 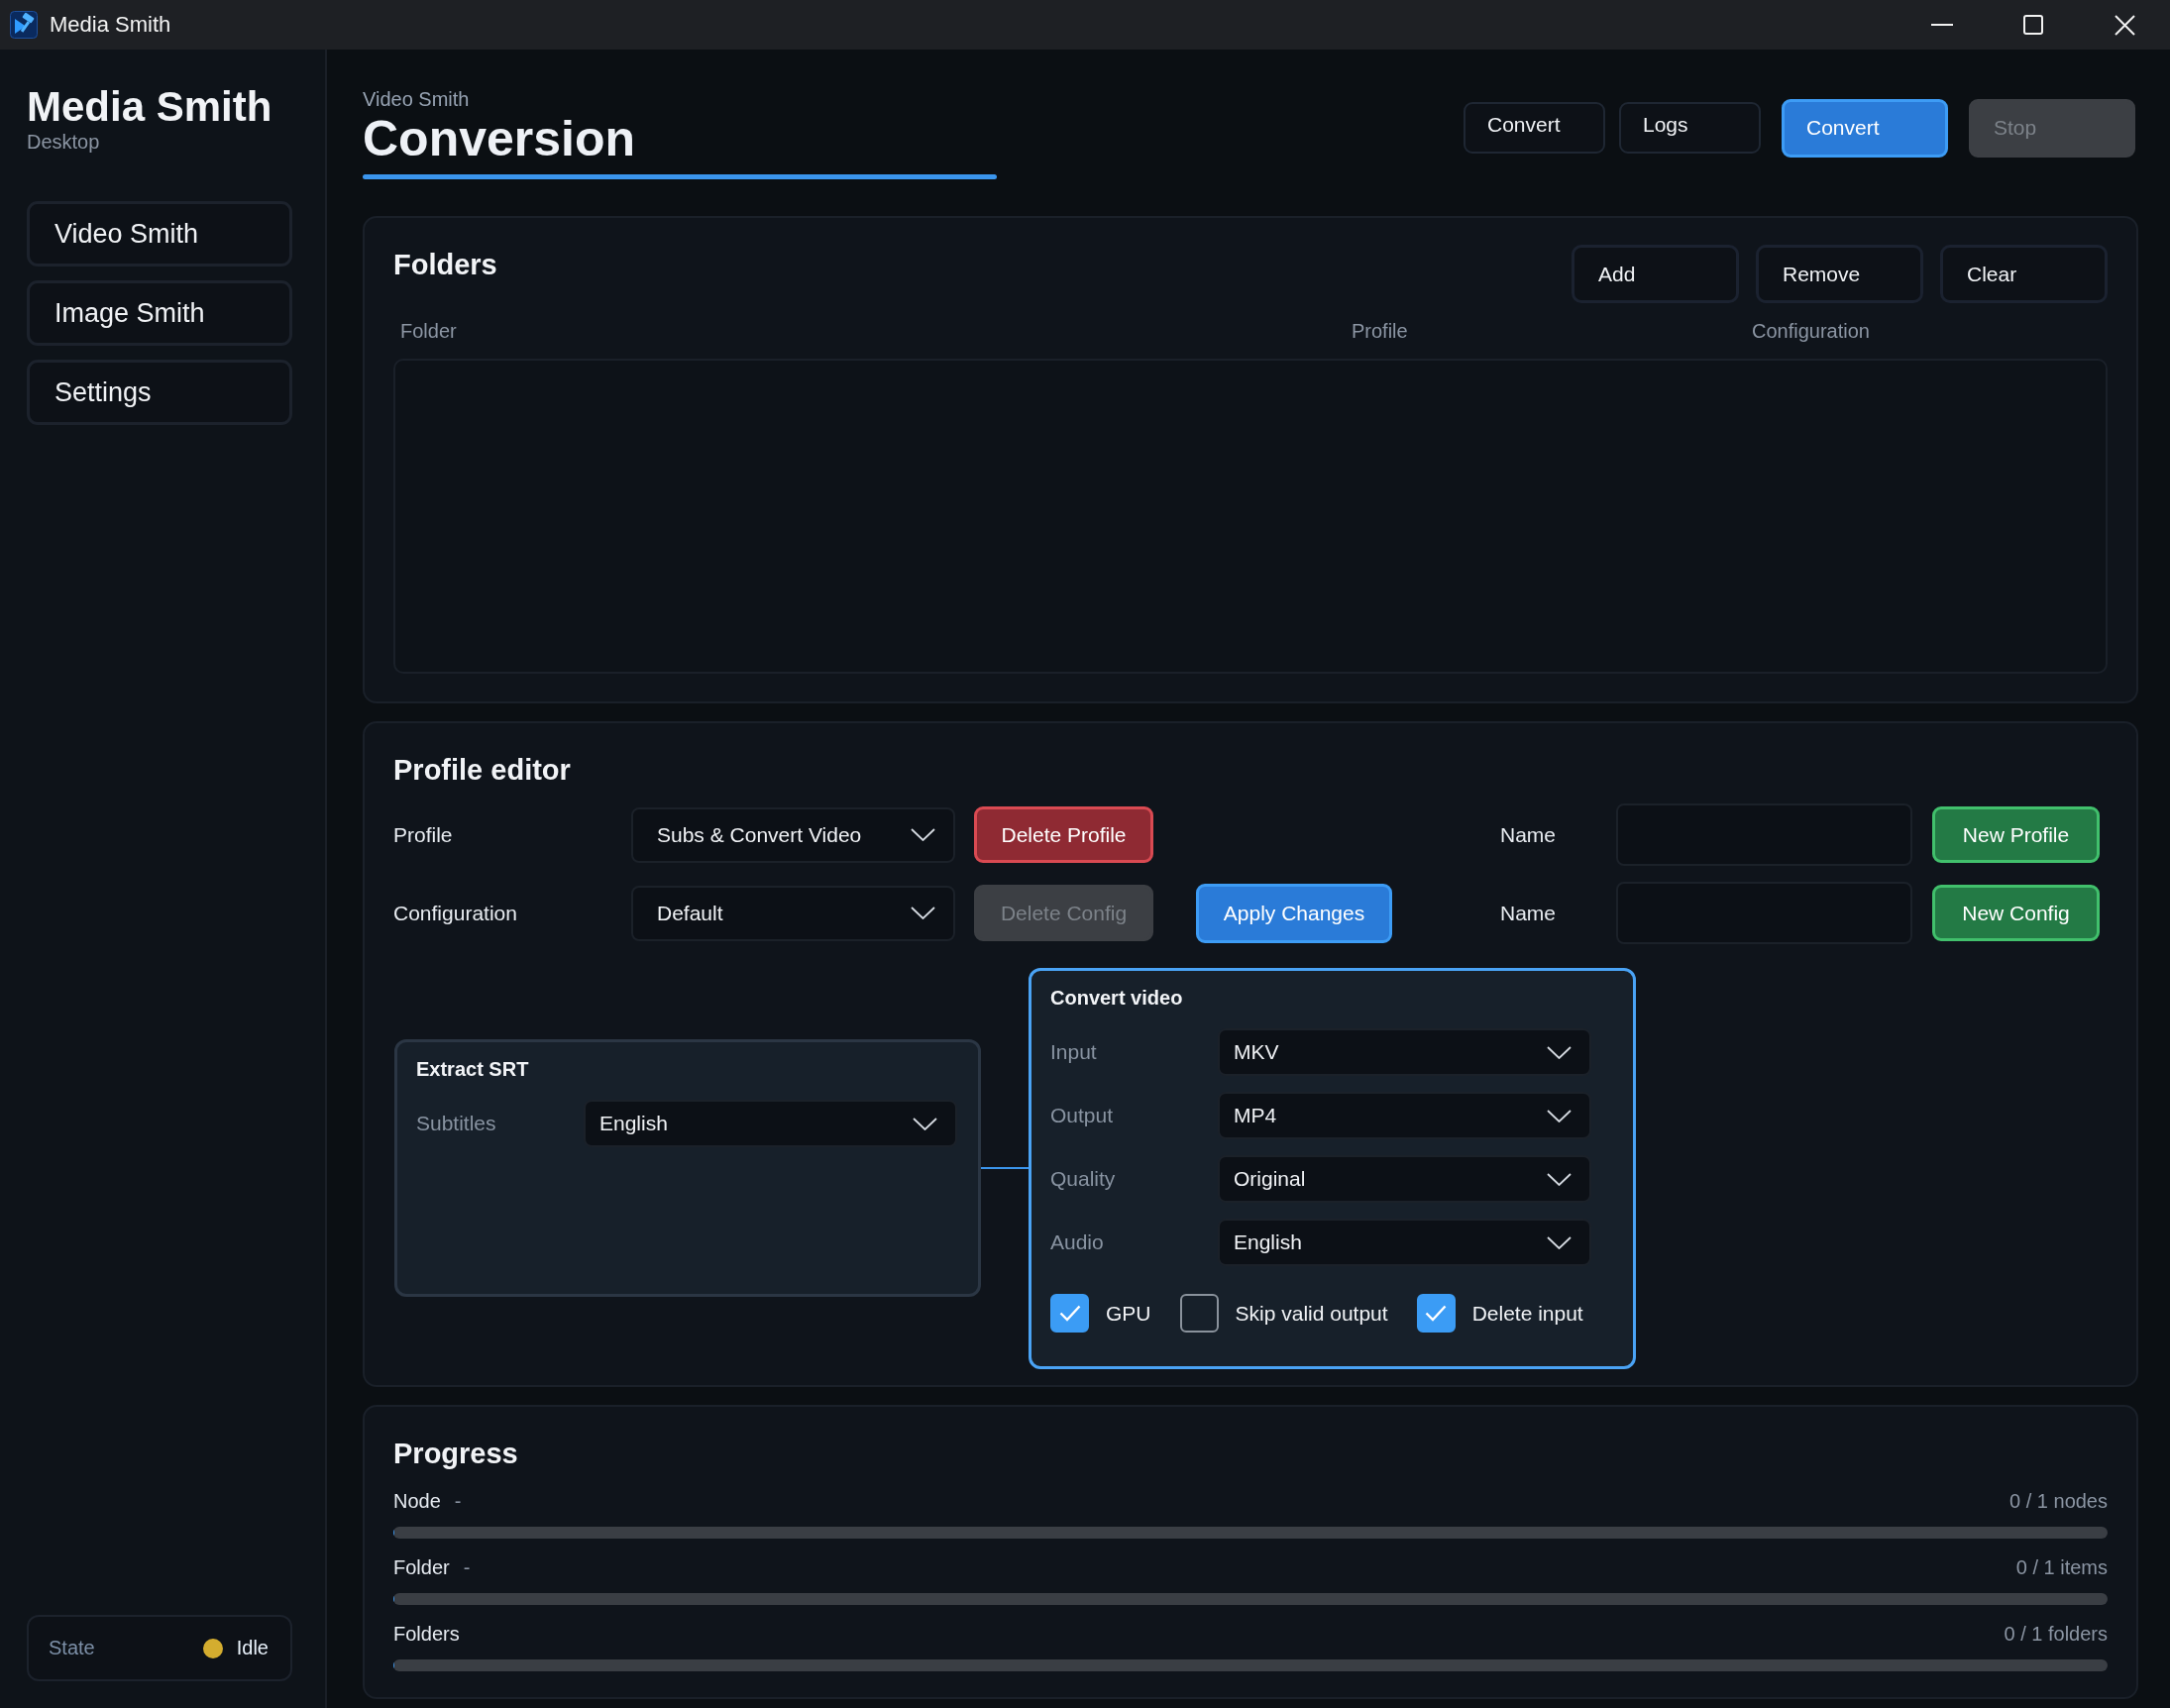 What do you see at coordinates (421, 1567) in the screenshot?
I see `progress-label: Folder` at bounding box center [421, 1567].